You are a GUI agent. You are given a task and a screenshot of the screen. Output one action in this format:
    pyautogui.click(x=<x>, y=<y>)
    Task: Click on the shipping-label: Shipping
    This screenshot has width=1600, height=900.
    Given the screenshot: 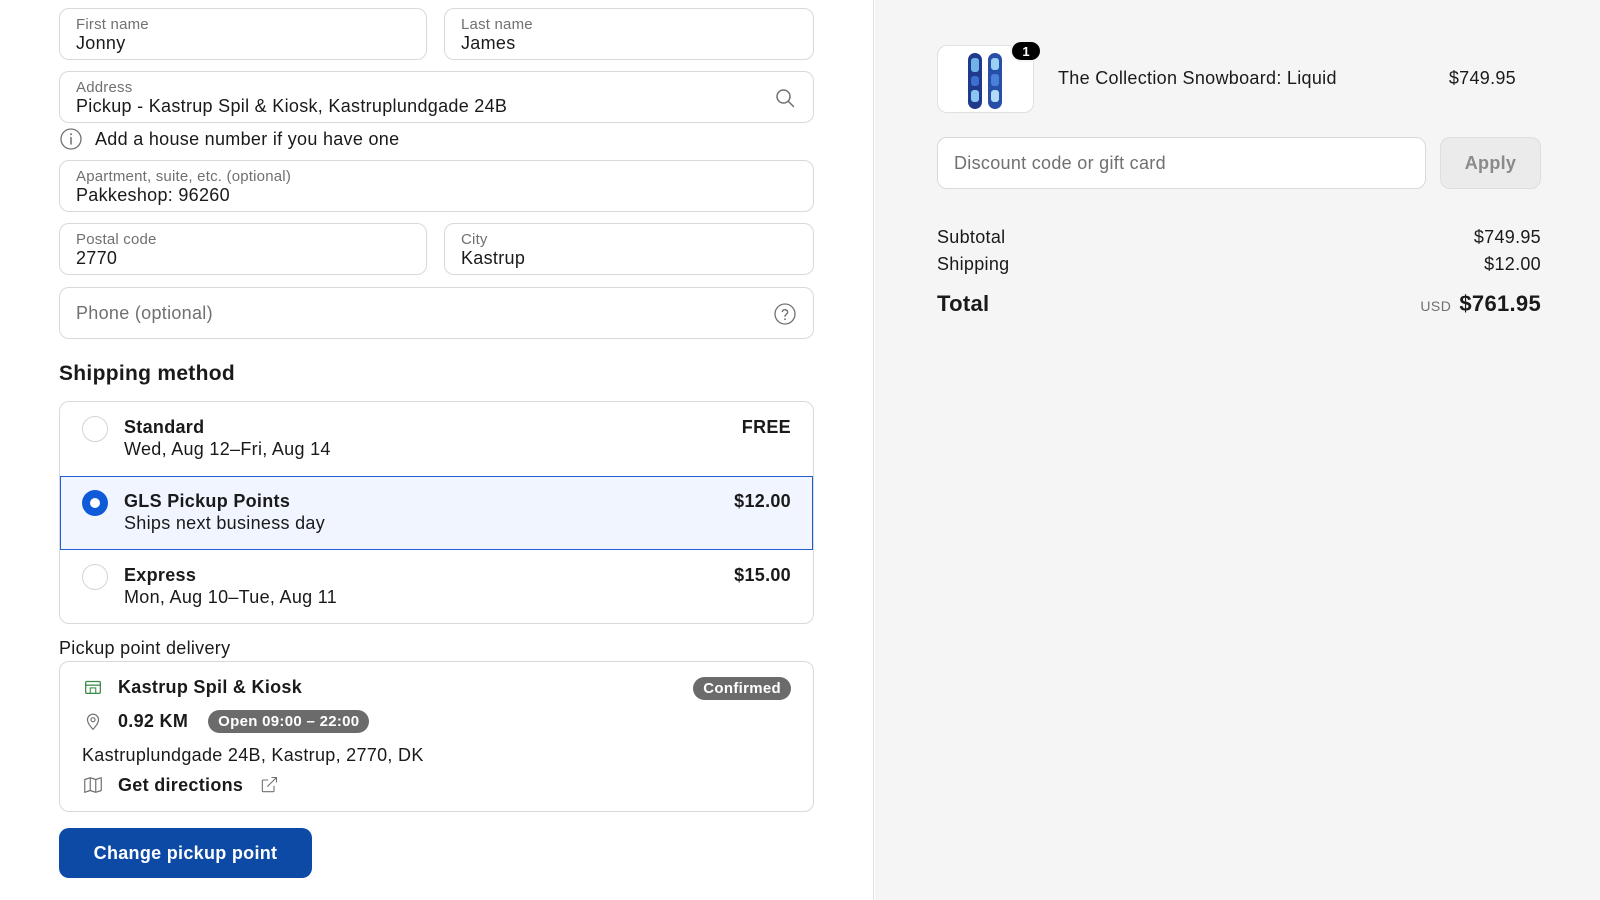 What is the action you would take?
    pyautogui.click(x=973, y=264)
    